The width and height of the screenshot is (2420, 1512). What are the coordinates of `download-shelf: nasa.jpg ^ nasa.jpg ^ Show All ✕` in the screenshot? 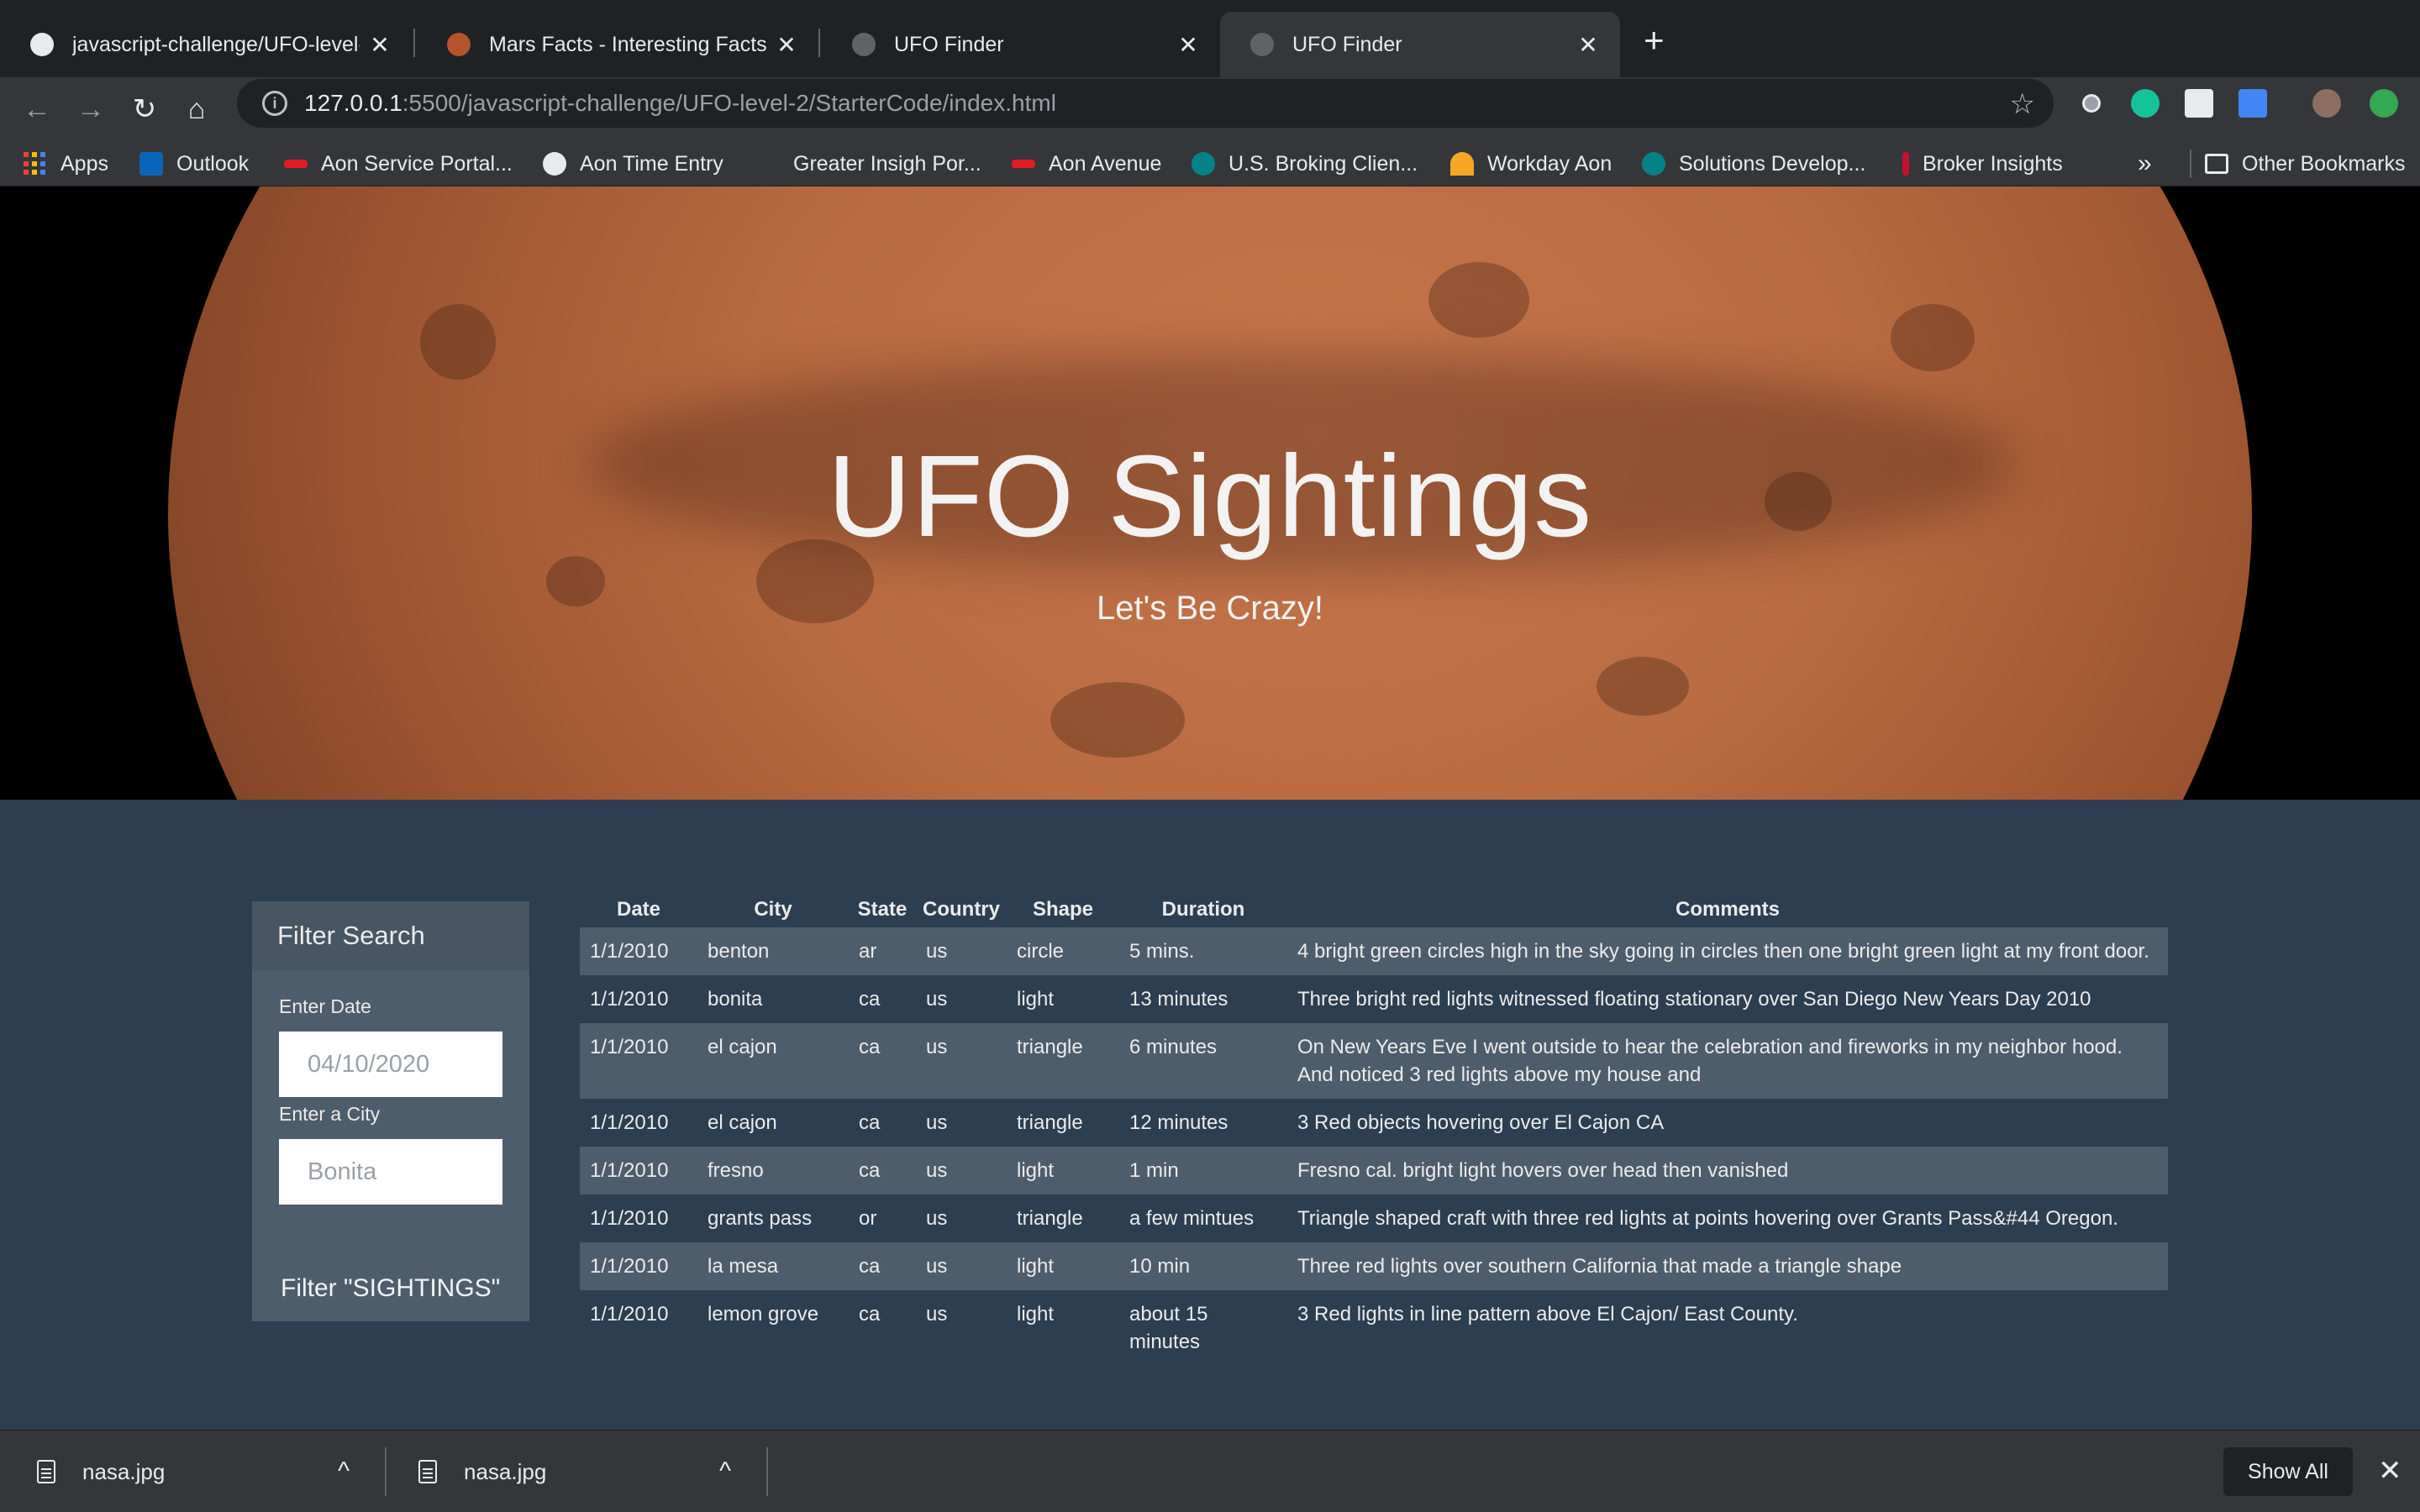 It's located at (1210, 1471).